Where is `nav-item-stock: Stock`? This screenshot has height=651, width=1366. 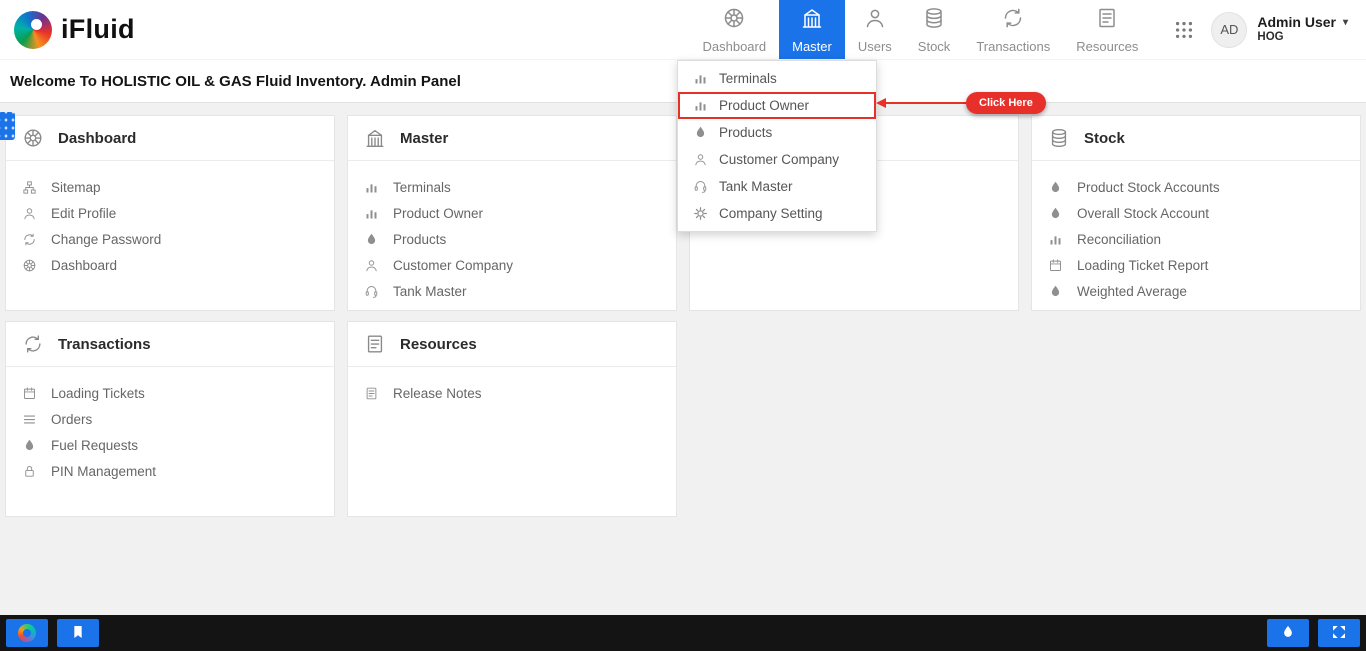 nav-item-stock: Stock is located at coordinates (934, 29).